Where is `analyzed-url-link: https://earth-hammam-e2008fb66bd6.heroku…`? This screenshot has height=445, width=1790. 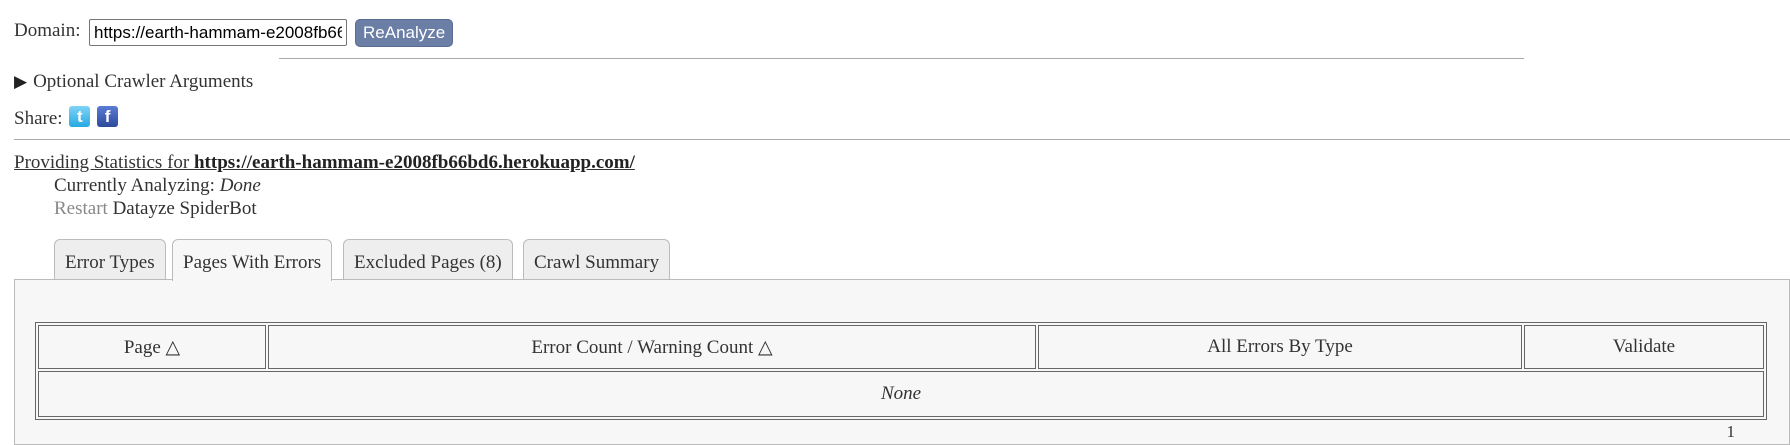
analyzed-url-link: https://earth-hammam-e2008fb66bd6.heroku… is located at coordinates (414, 162).